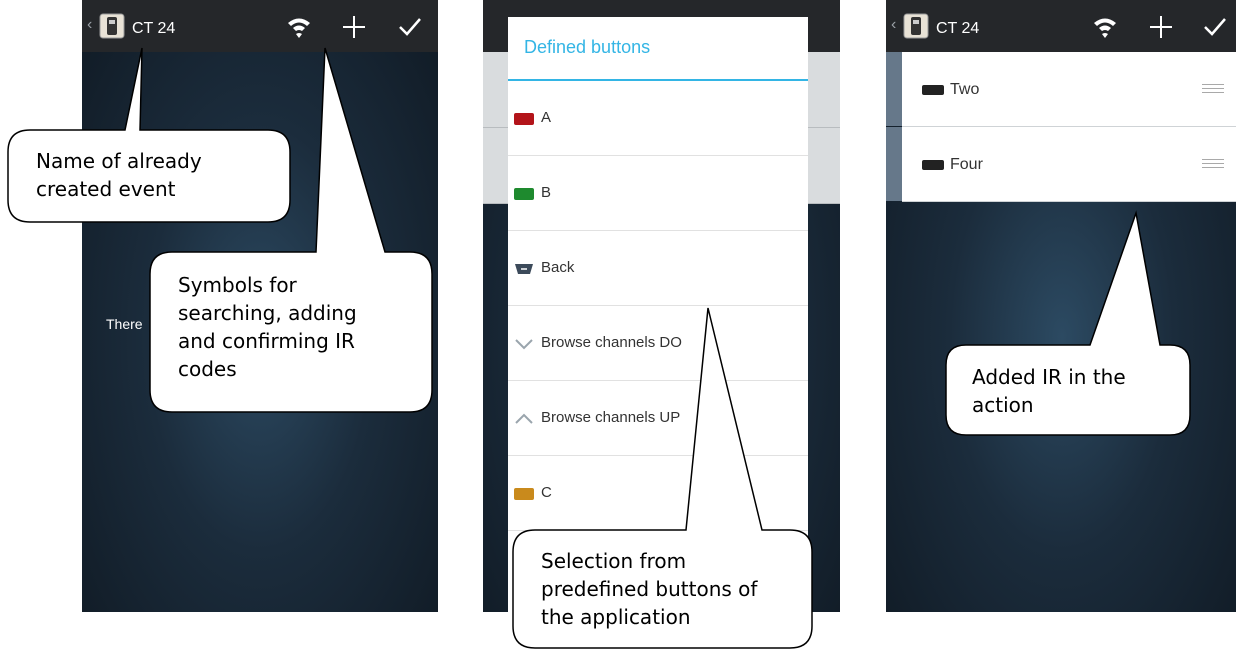 This screenshot has height=652, width=1236. What do you see at coordinates (658, 268) in the screenshot?
I see `dialog-item-back: Back` at bounding box center [658, 268].